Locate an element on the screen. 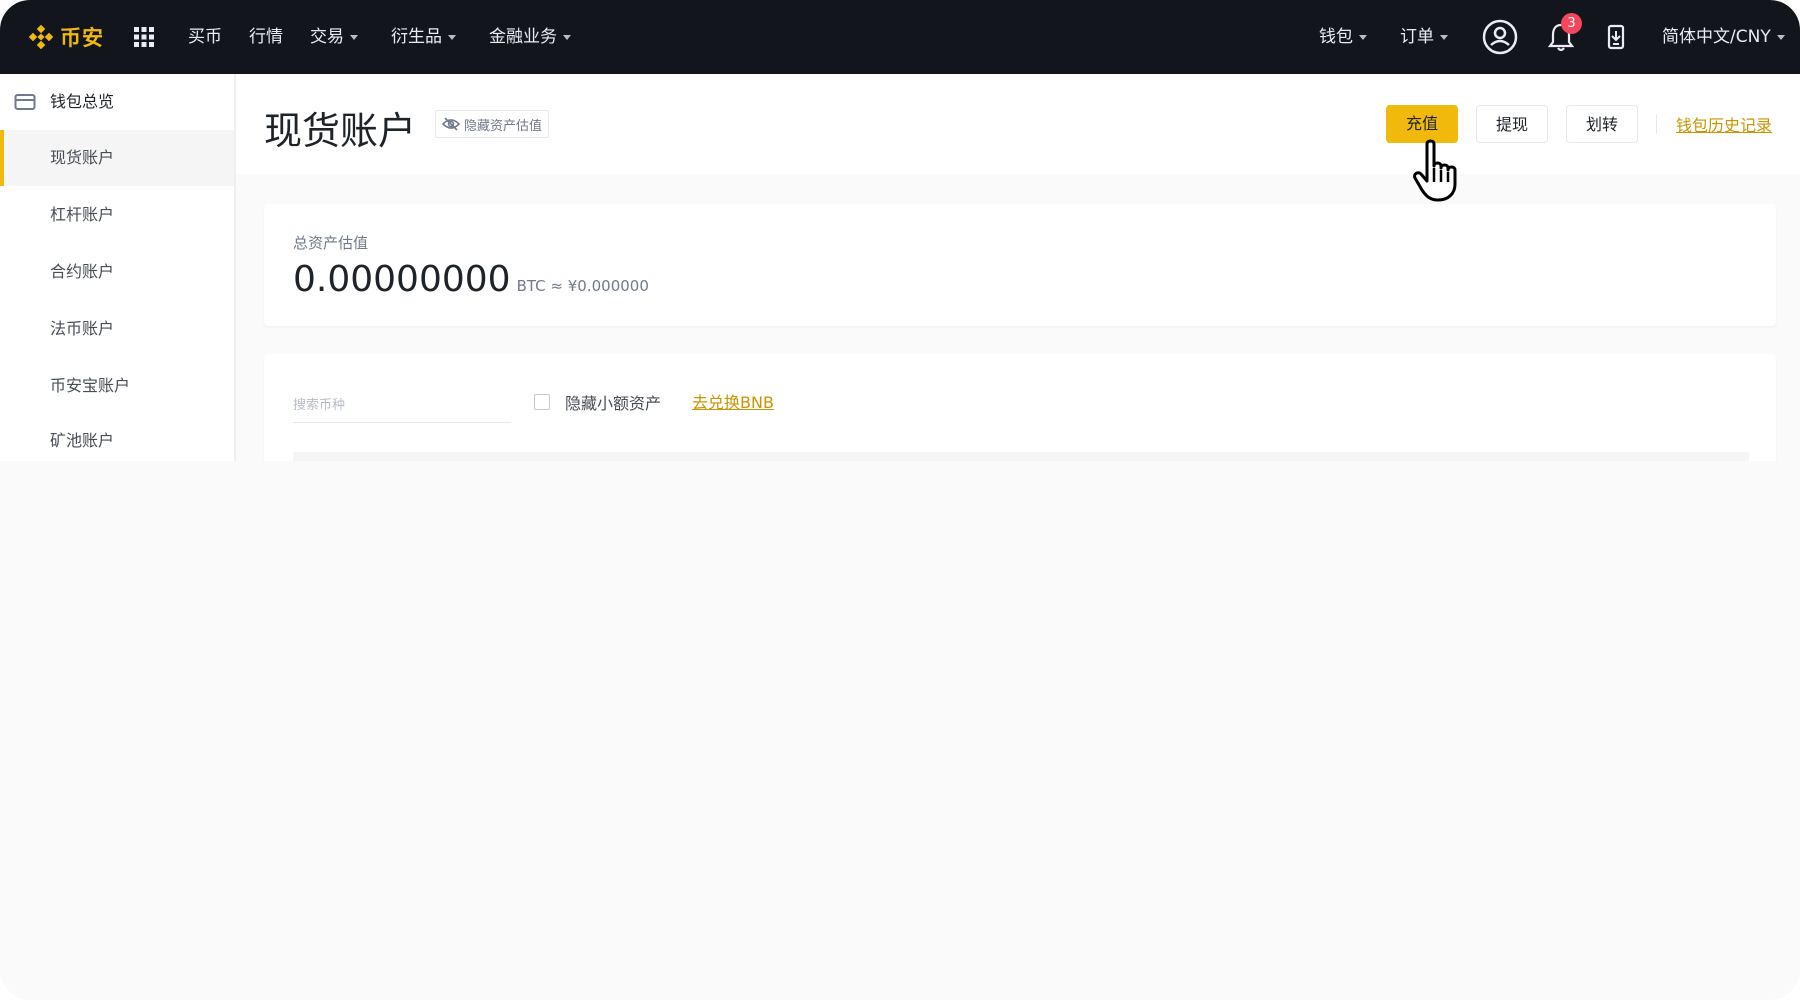 This screenshot has height=1000, width=1800. nav-markets-label: 行情 is located at coordinates (266, 37).